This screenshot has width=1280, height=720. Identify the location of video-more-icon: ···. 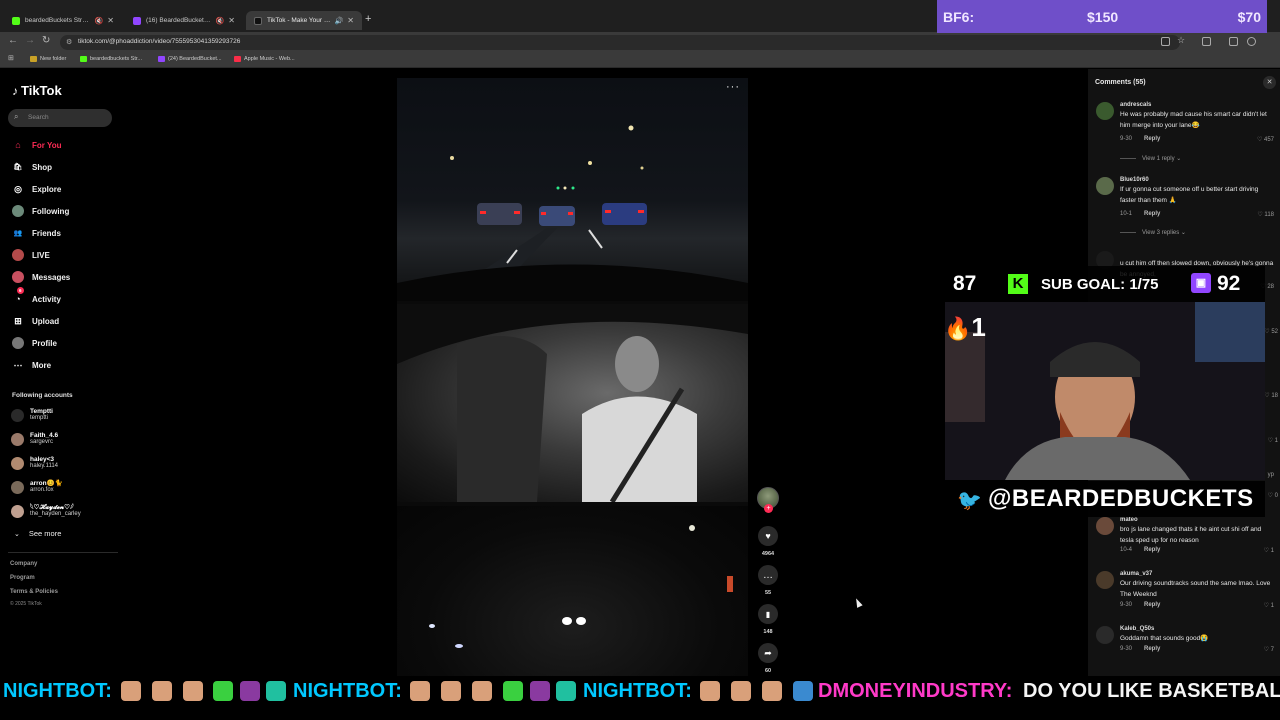
(733, 87).